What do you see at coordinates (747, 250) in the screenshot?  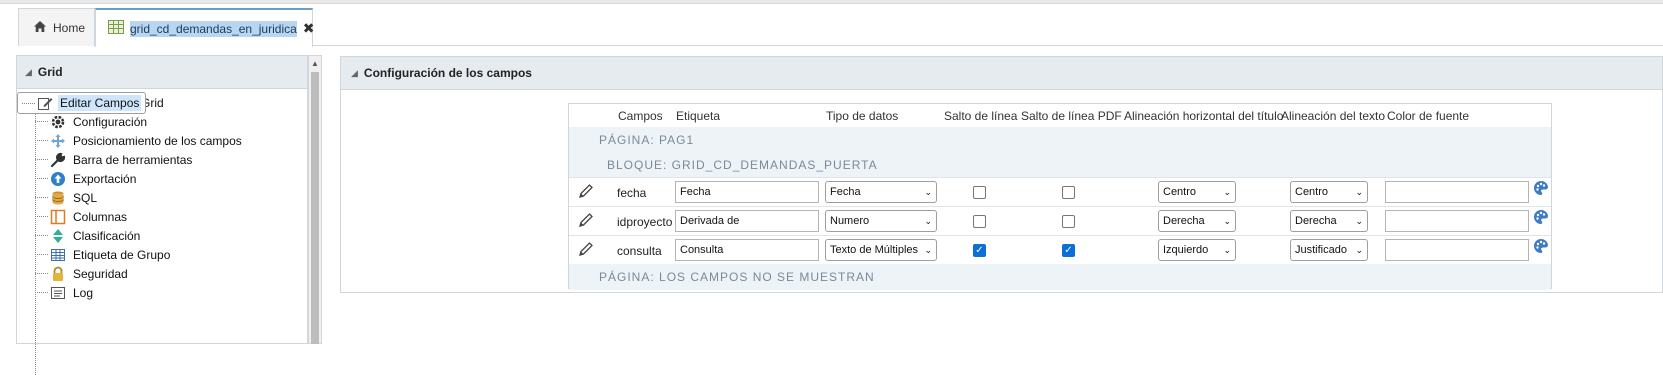 I see `etiqueta-input: Consulta` at bounding box center [747, 250].